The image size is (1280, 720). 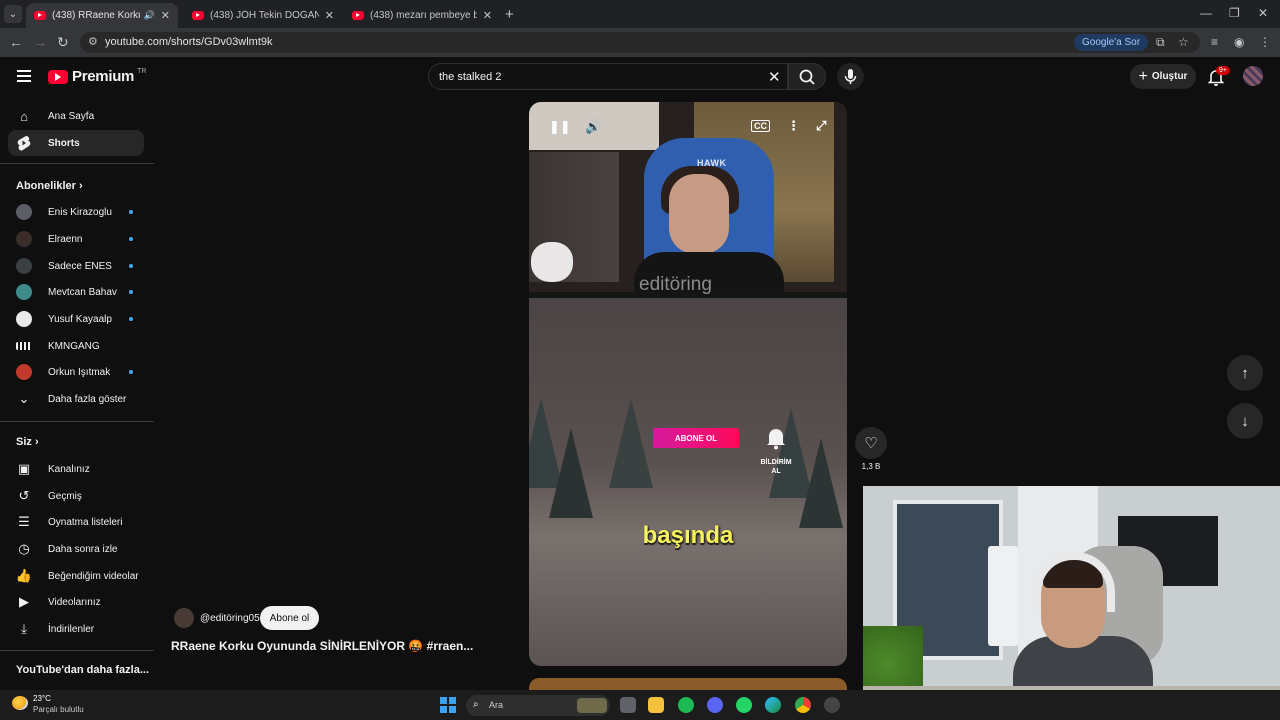 What do you see at coordinates (1214, 42) in the screenshot?
I see `media-control-icon: ≡` at bounding box center [1214, 42].